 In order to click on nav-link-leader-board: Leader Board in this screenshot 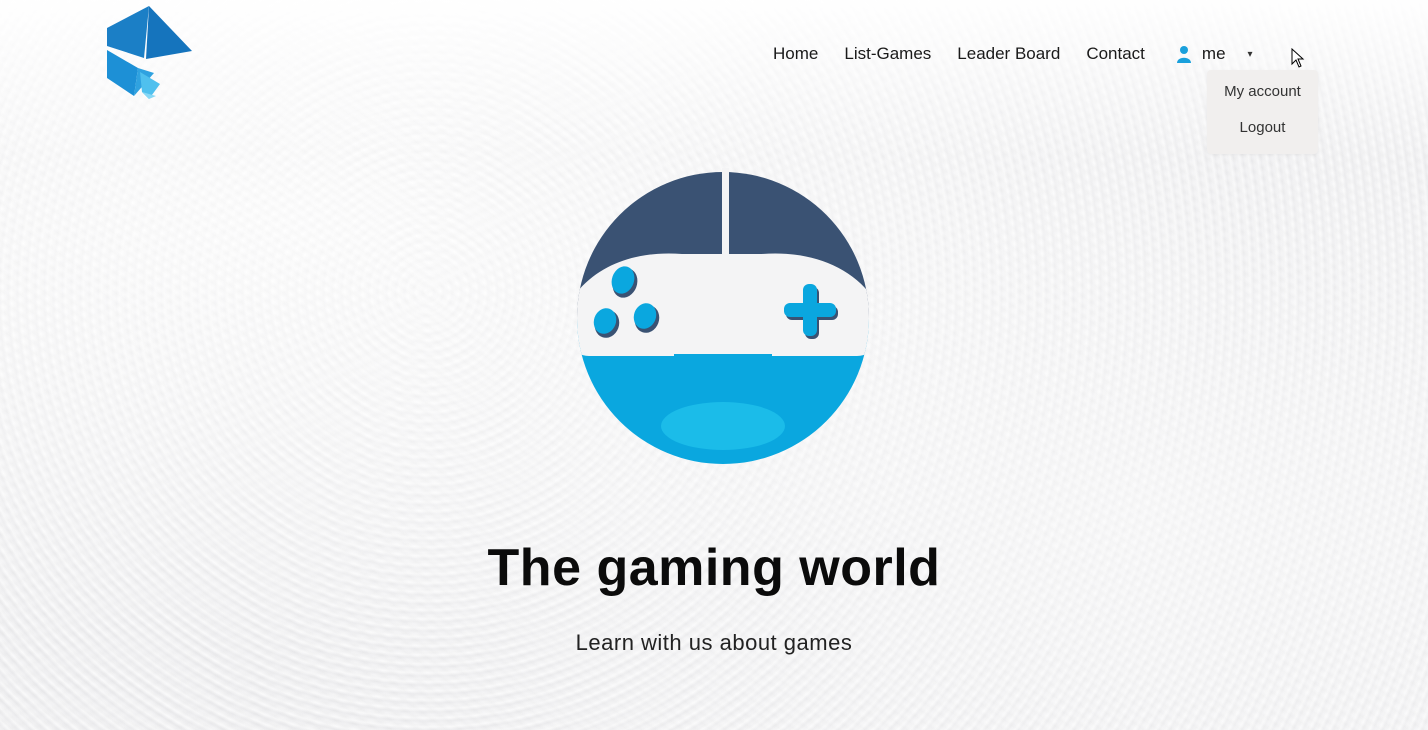, I will do `click(1008, 54)`.